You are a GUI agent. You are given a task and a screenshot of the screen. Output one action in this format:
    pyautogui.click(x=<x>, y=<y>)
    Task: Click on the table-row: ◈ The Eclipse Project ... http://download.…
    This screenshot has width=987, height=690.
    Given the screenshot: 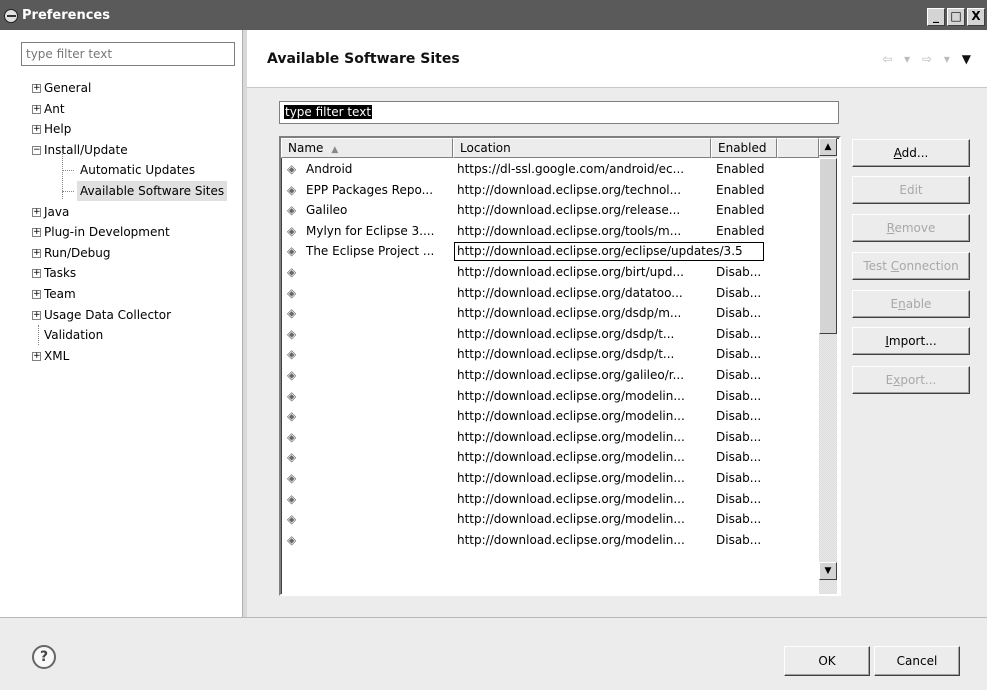 What is the action you would take?
    pyautogui.click(x=550, y=251)
    